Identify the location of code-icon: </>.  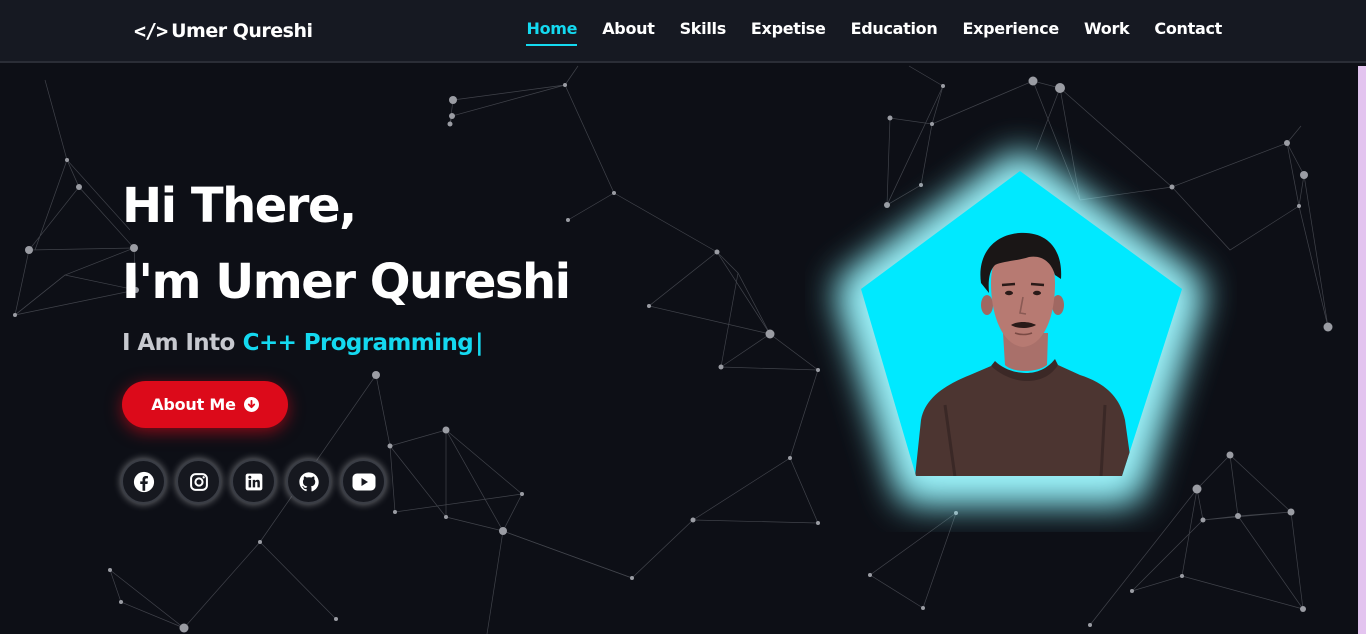
(151, 31).